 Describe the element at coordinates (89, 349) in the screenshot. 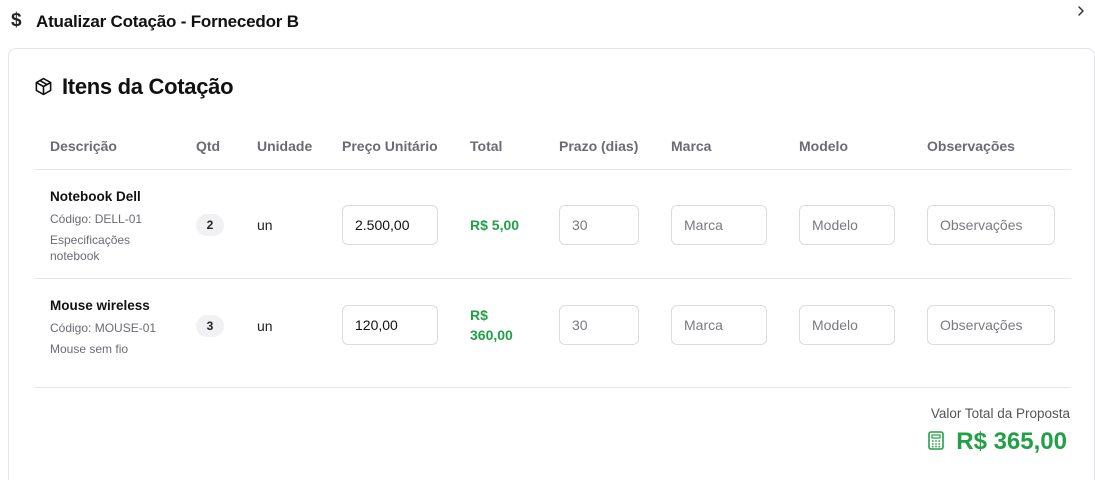

I see `item-spec: Mouse sem fio` at that location.